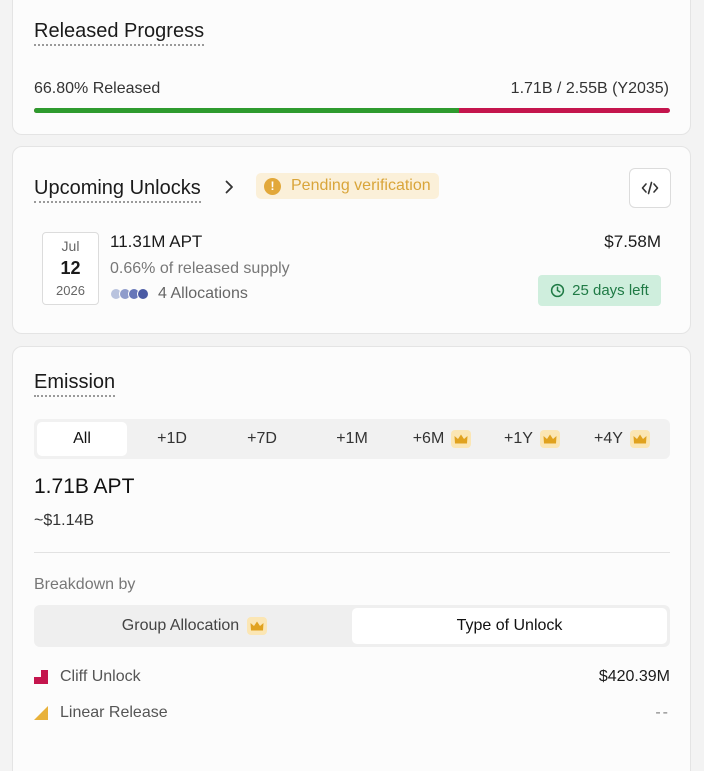  Describe the element at coordinates (632, 241) in the screenshot. I see `unlock-value: $7.58M` at that location.